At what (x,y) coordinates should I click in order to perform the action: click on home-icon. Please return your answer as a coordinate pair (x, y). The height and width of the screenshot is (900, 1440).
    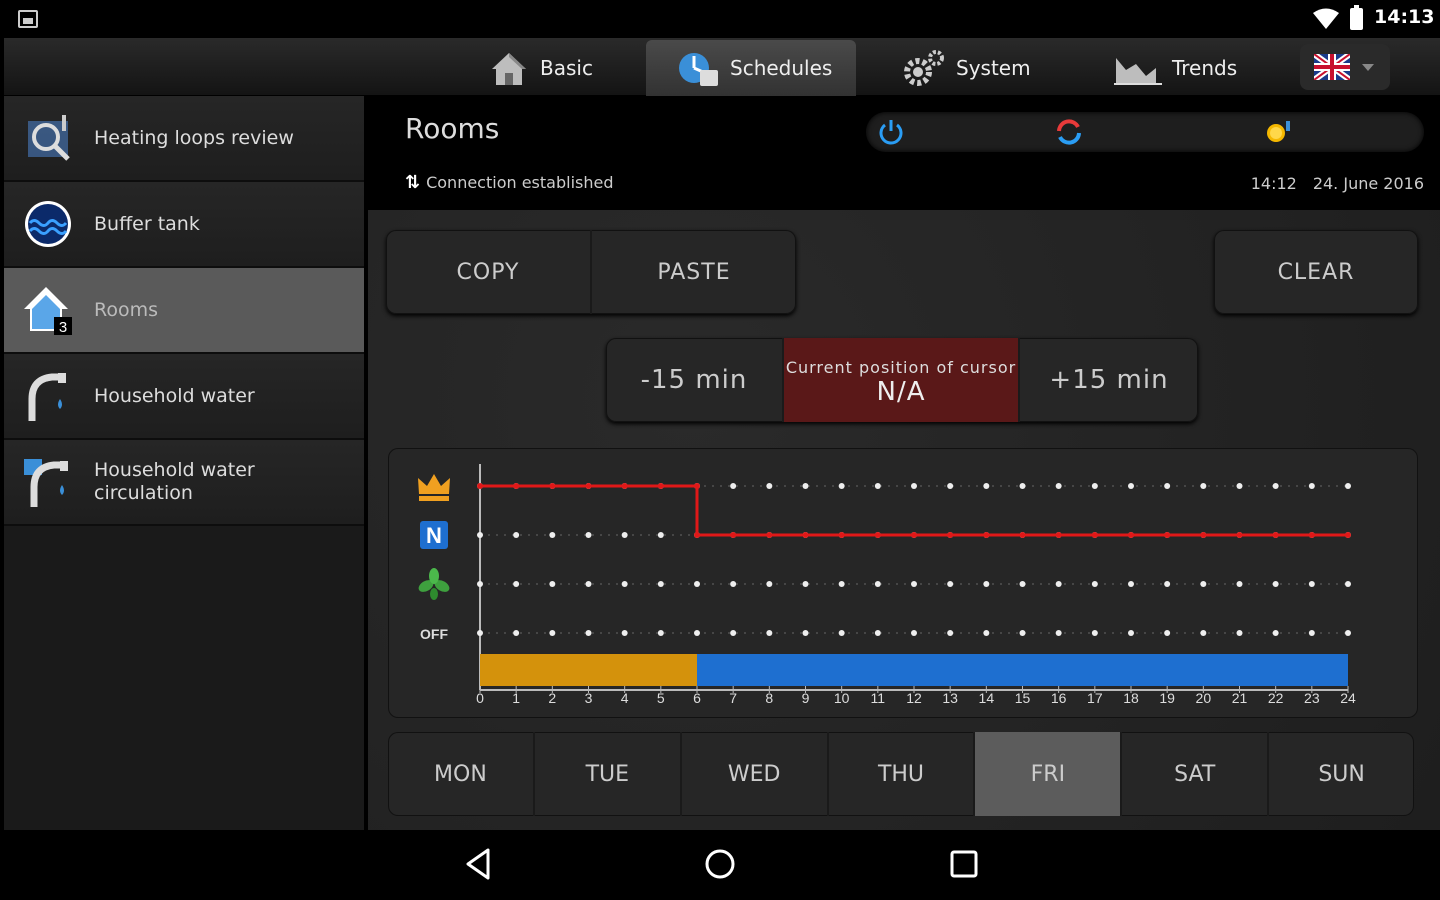
    Looking at the image, I should click on (720, 864).